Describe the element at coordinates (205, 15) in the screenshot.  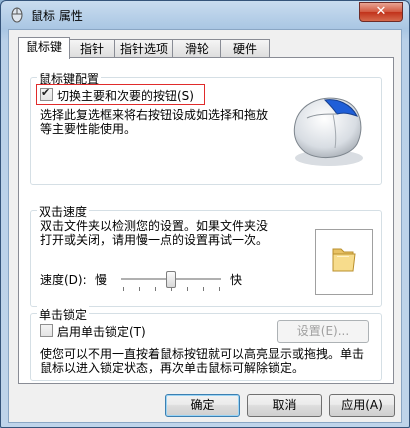
I see `title-bar: 鼠标 属性 ✕` at that location.